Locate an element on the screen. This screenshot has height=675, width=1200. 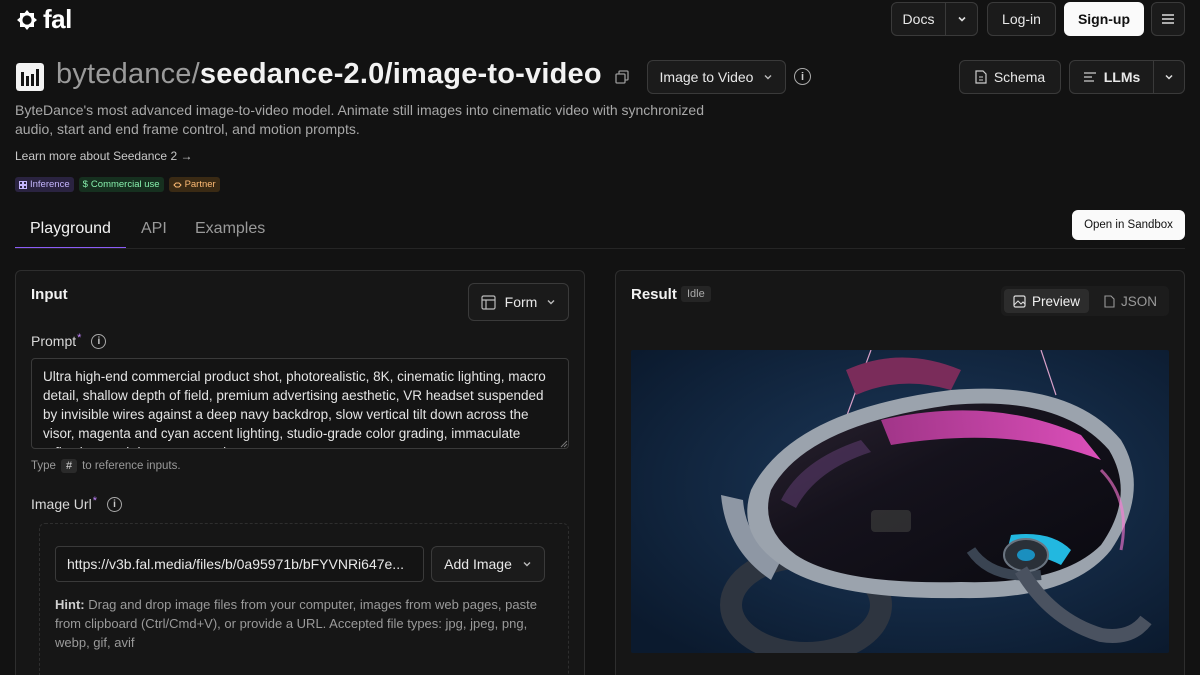
llms-label: LLMs is located at coordinates (1122, 77).